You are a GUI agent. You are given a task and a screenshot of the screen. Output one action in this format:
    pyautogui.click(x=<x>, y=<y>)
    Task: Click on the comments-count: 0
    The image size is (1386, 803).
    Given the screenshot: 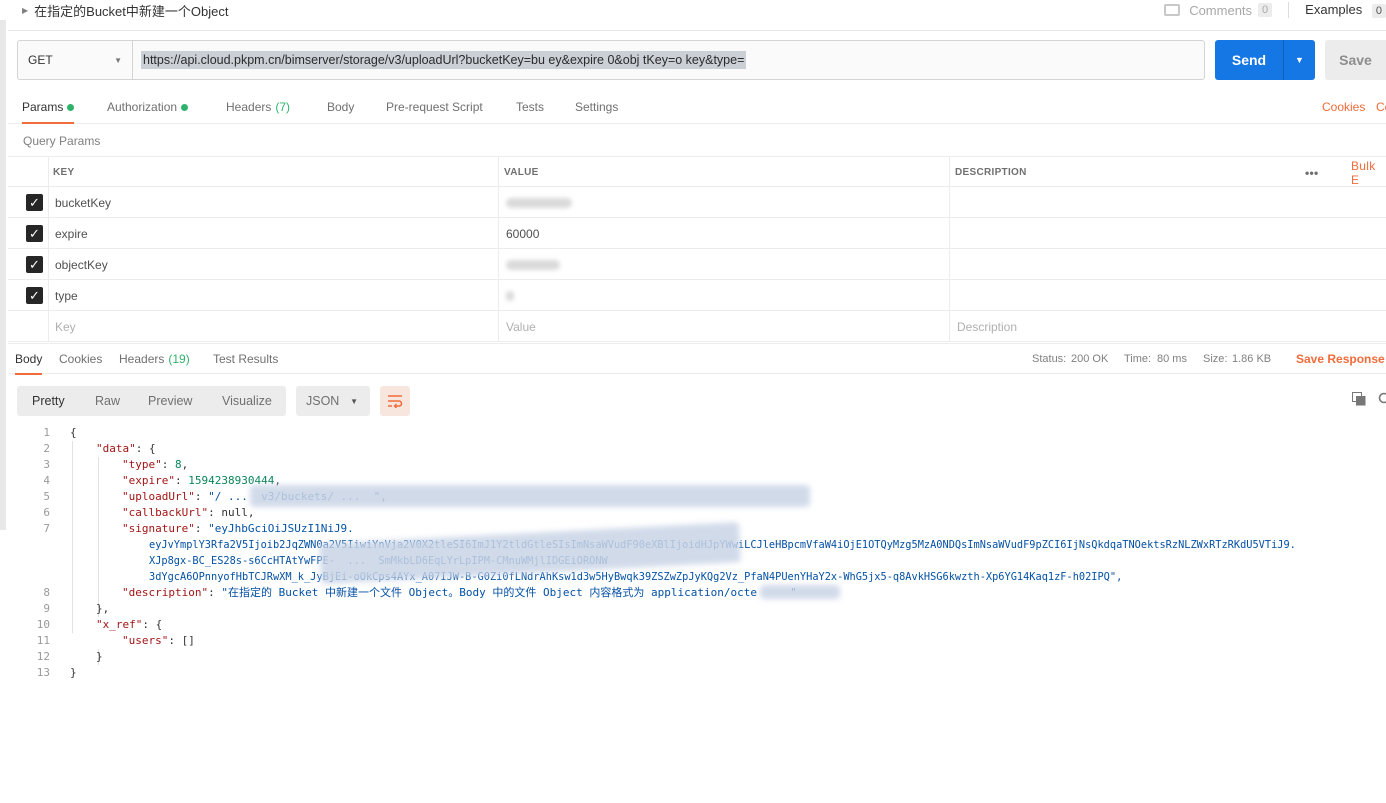 What is the action you would take?
    pyautogui.click(x=1265, y=10)
    